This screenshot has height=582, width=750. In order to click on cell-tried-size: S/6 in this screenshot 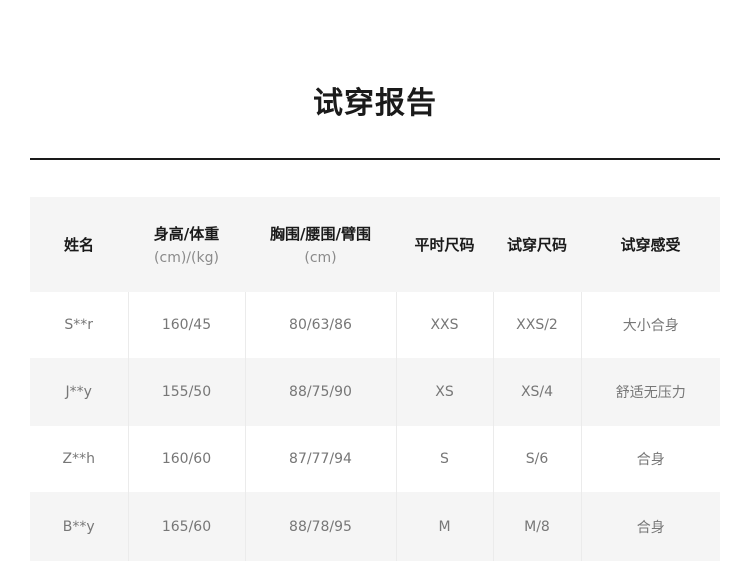, I will do `click(537, 459)`.